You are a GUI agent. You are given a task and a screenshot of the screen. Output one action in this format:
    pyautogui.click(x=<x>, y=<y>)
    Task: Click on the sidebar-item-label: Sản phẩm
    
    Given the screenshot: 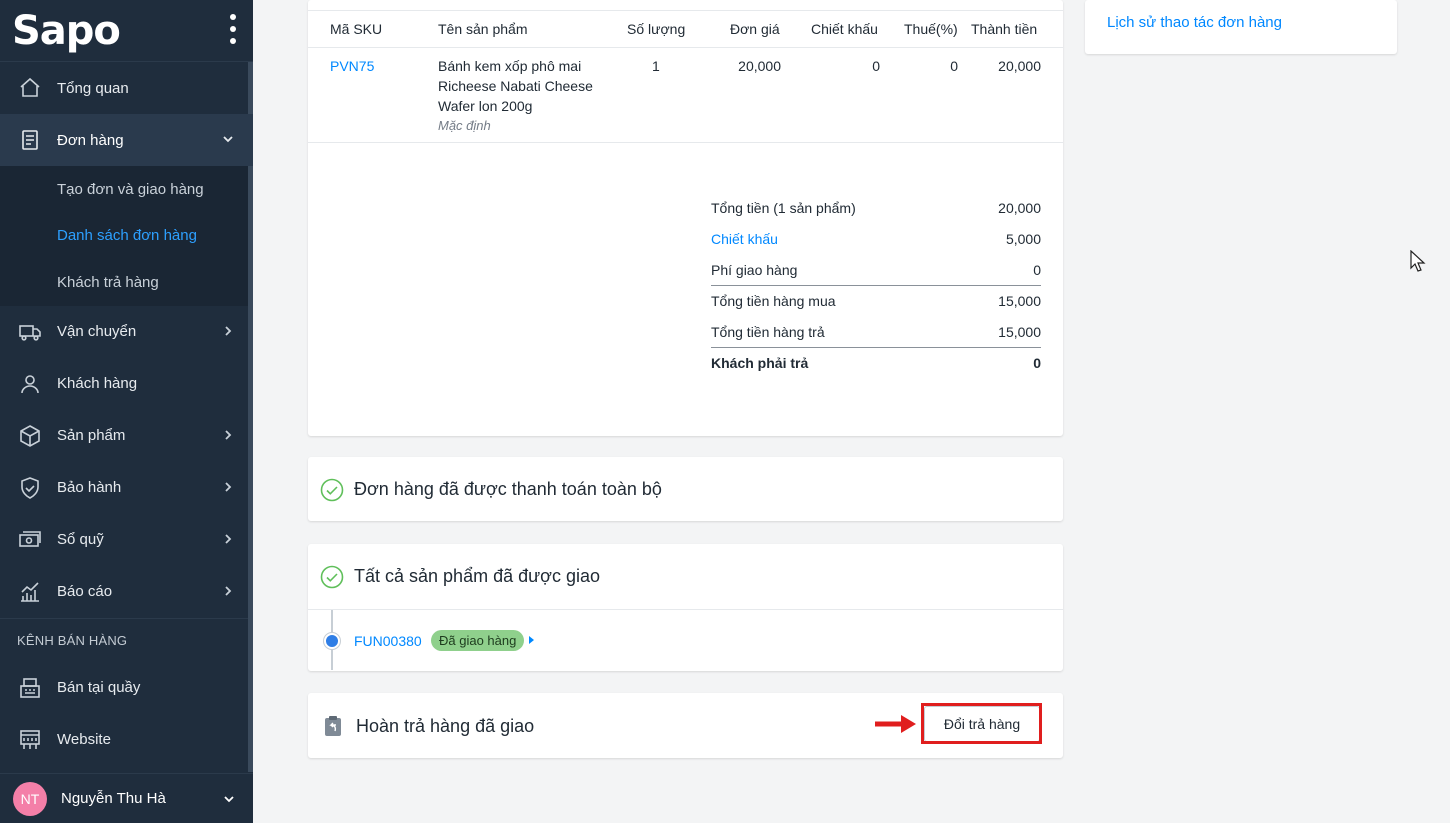 What is the action you would take?
    pyautogui.click(x=91, y=435)
    